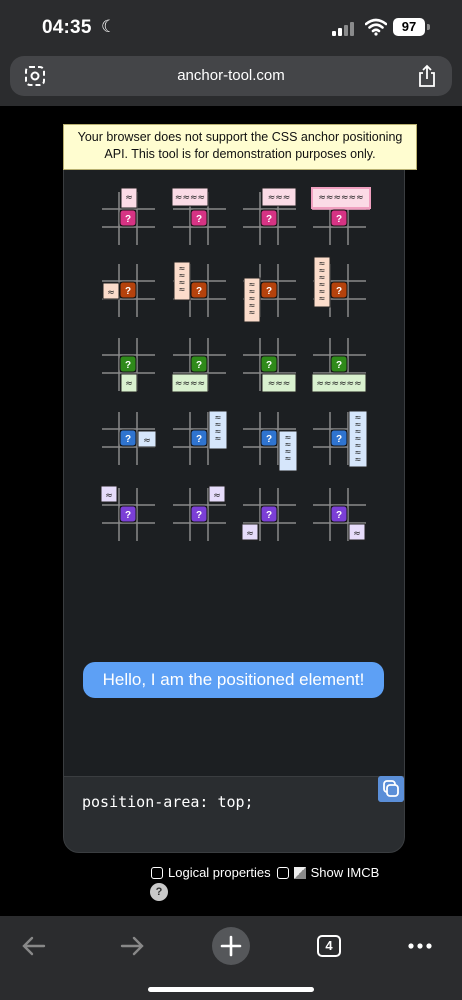 This screenshot has width=462, height=1000. I want to click on home-indicator, so click(231, 989).